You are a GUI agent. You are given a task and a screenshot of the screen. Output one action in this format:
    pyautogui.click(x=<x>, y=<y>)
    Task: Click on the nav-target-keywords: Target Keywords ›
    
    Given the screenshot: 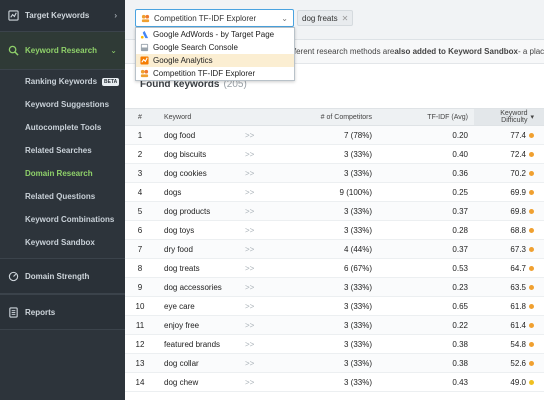 What is the action you would take?
    pyautogui.click(x=62, y=16)
    